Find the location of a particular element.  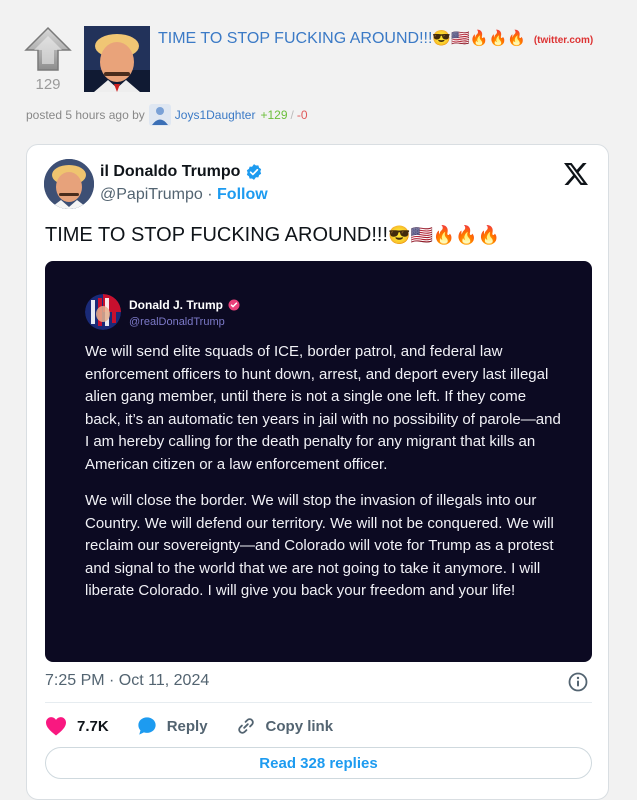

reply-bubble-icon is located at coordinates (147, 726).